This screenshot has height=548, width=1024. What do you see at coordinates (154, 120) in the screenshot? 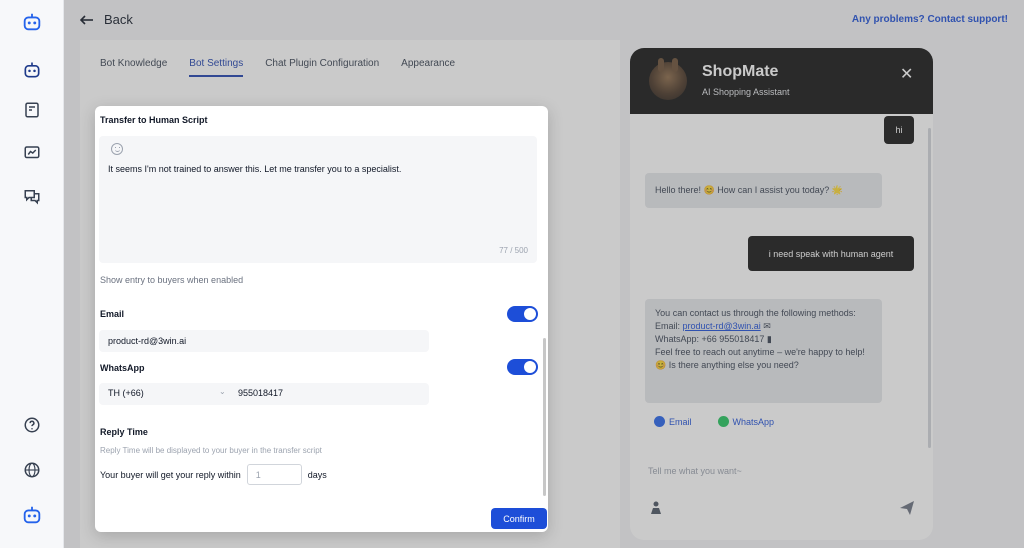
I see `modal-title: Transfer to Human Script` at bounding box center [154, 120].